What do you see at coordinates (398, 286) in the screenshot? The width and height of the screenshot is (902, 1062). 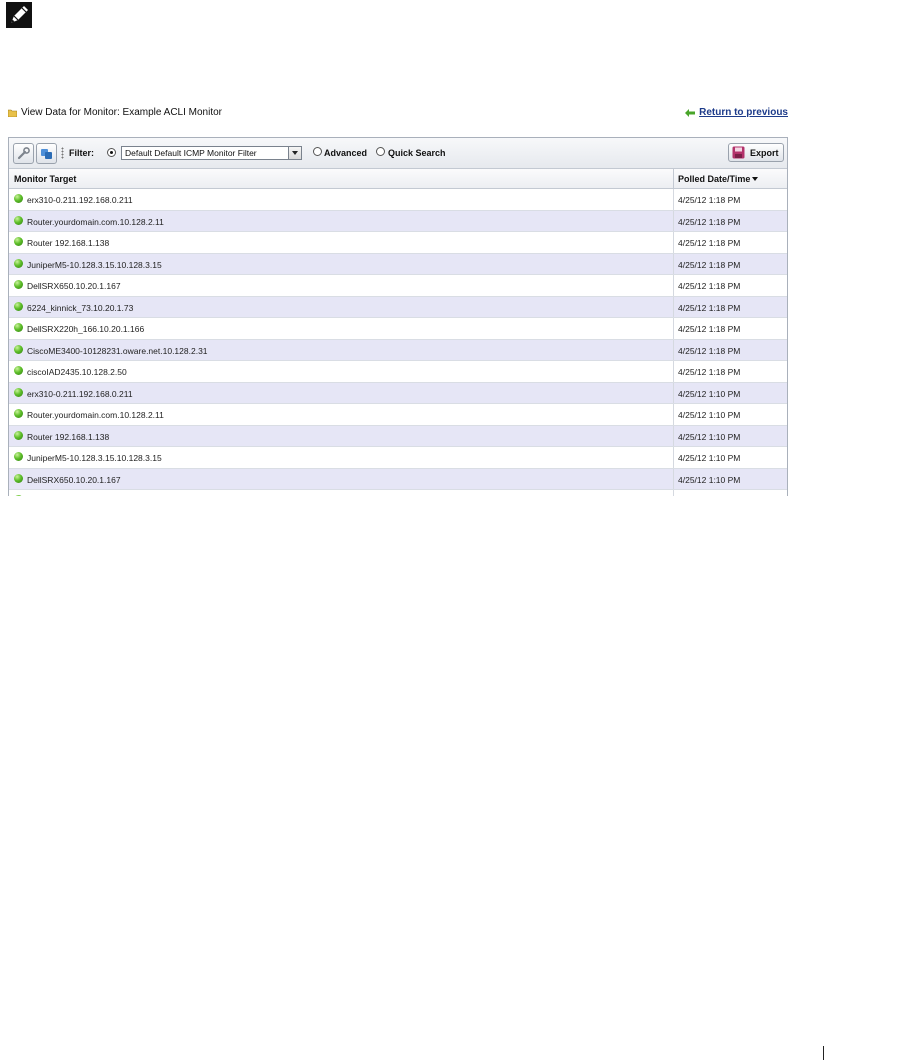 I see `table-row: DellSRX650.10.20.1.167 4/25/12 1:18 PM` at bounding box center [398, 286].